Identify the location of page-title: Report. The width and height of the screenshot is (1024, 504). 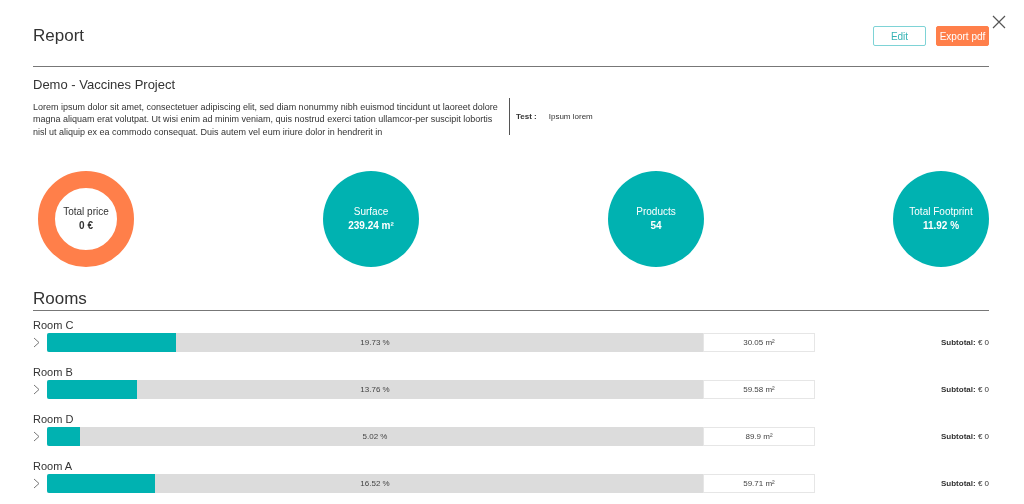
(59, 36).